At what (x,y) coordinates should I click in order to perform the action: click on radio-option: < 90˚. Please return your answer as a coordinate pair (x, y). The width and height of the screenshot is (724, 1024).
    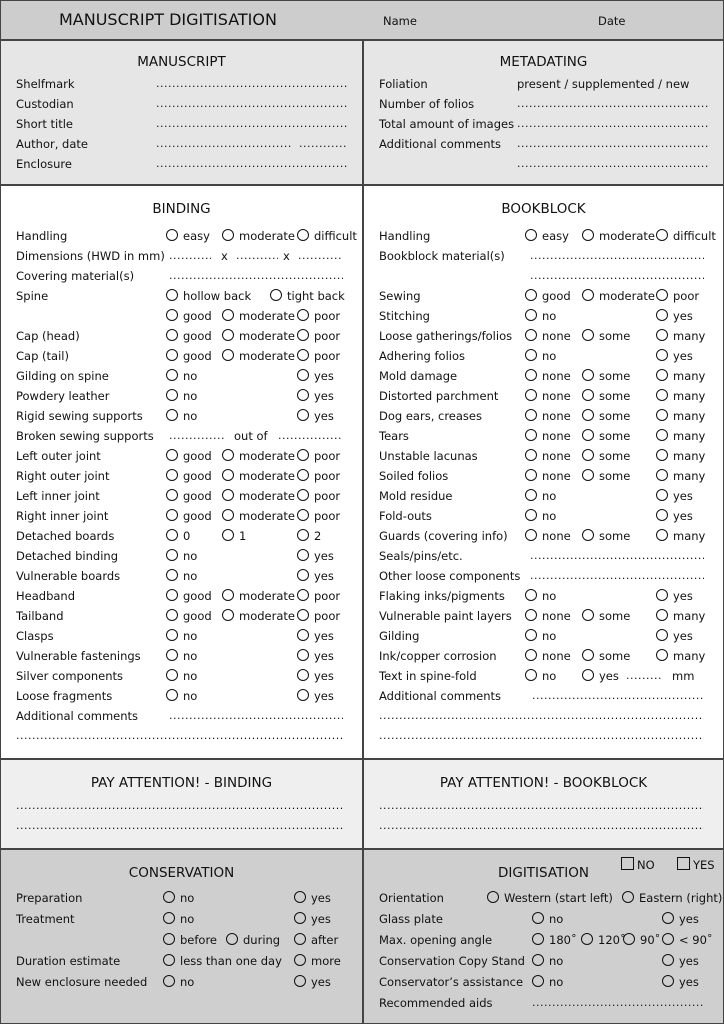
    Looking at the image, I should click on (687, 940).